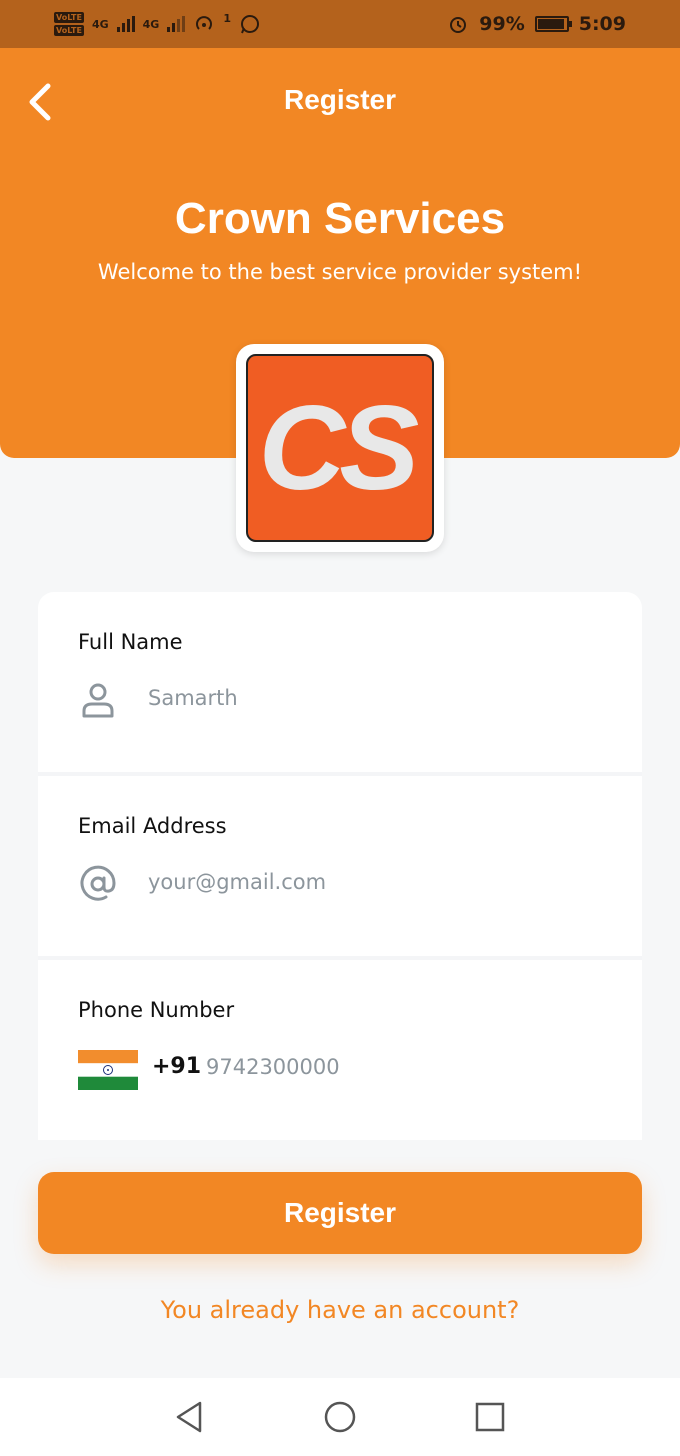  What do you see at coordinates (156, 1010) in the screenshot?
I see `phone-label: Phone Number` at bounding box center [156, 1010].